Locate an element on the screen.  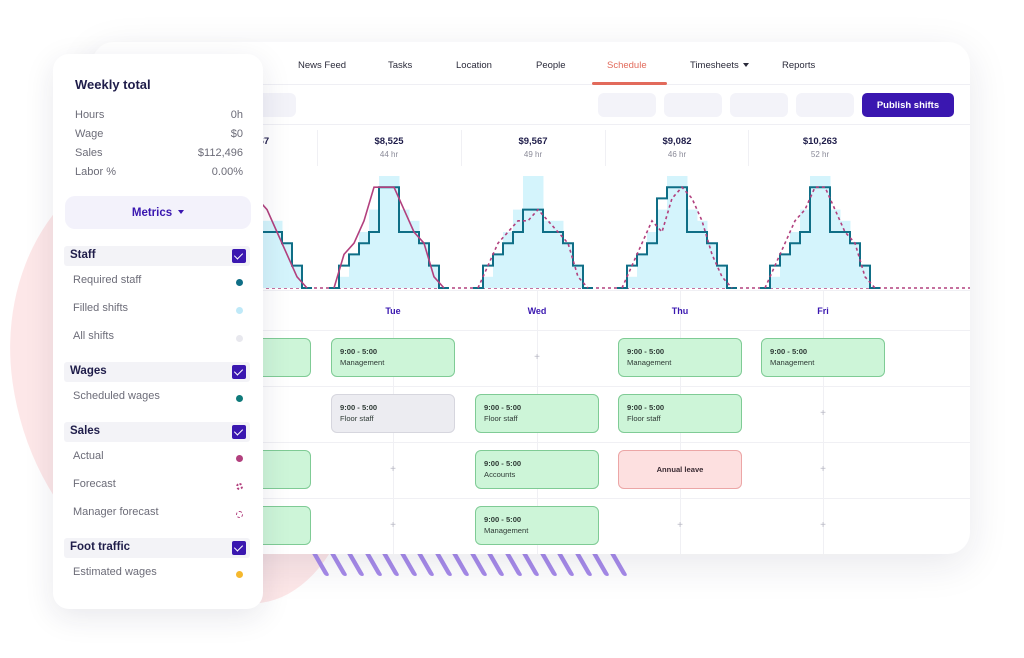
nav-timesheets-label: Timesheets is located at coordinates (714, 65).